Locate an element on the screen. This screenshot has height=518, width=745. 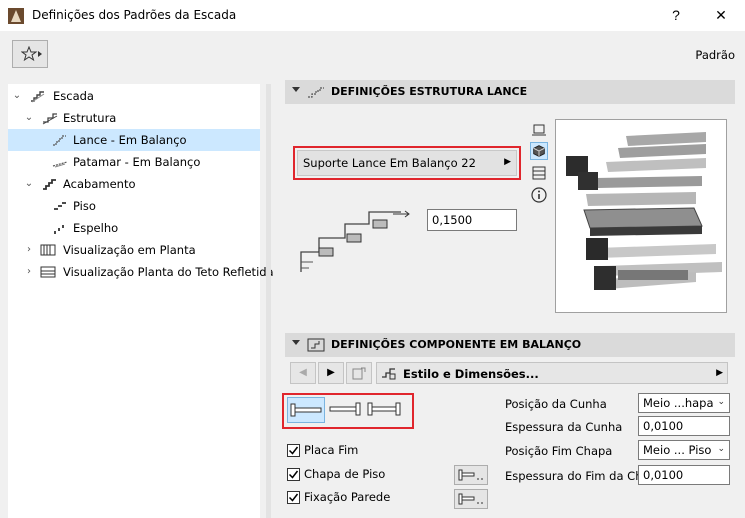
wedge-thickness-input: 0,0100 is located at coordinates (684, 426).